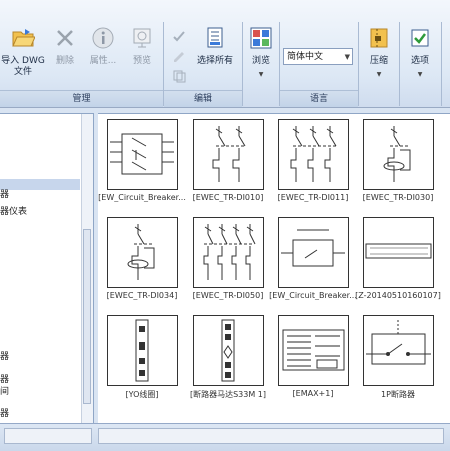 Image resolution: width=450 pixels, height=451 pixels. What do you see at coordinates (228, 197) in the screenshot?
I see `thumbnail-caption: [EWEC_TR-DI010]` at bounding box center [228, 197].